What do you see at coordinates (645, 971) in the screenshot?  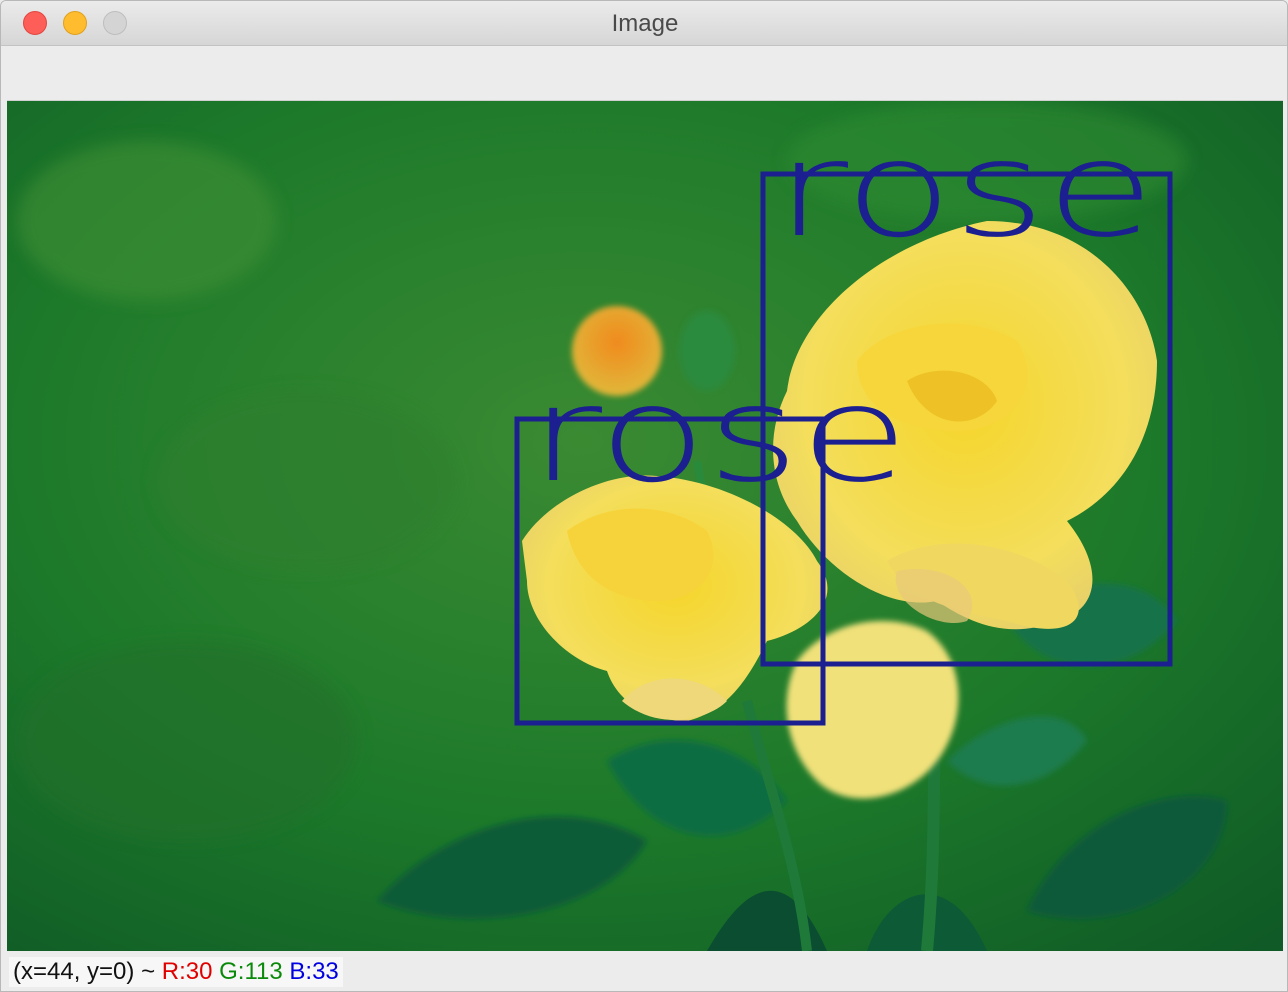 I see `status-bar: (x=44, y=0) ~ R:30 G:113 B:33` at bounding box center [645, 971].